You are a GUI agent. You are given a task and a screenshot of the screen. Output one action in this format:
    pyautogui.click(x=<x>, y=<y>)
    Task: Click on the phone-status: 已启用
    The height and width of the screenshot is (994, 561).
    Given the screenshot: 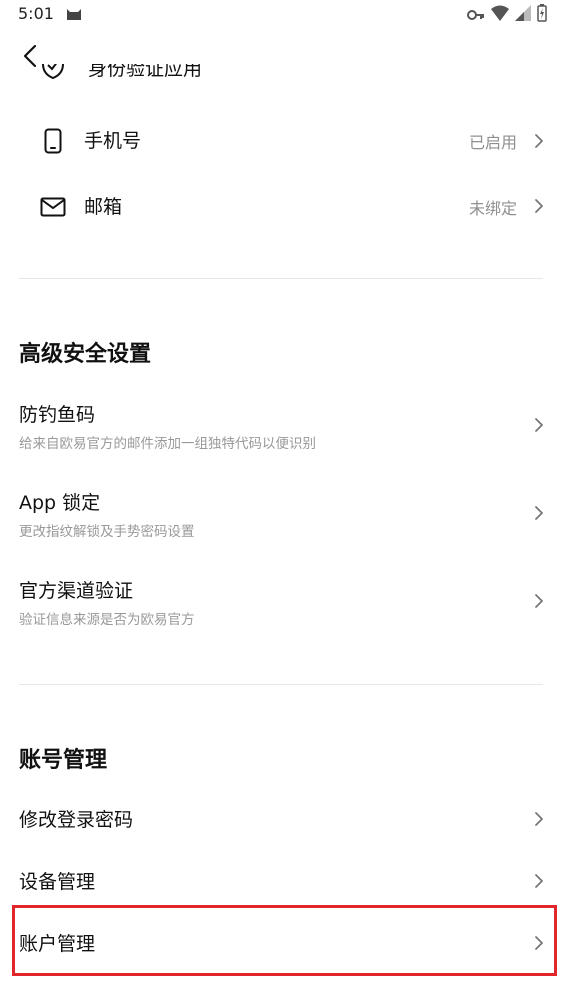 What is the action you would take?
    pyautogui.click(x=492, y=142)
    